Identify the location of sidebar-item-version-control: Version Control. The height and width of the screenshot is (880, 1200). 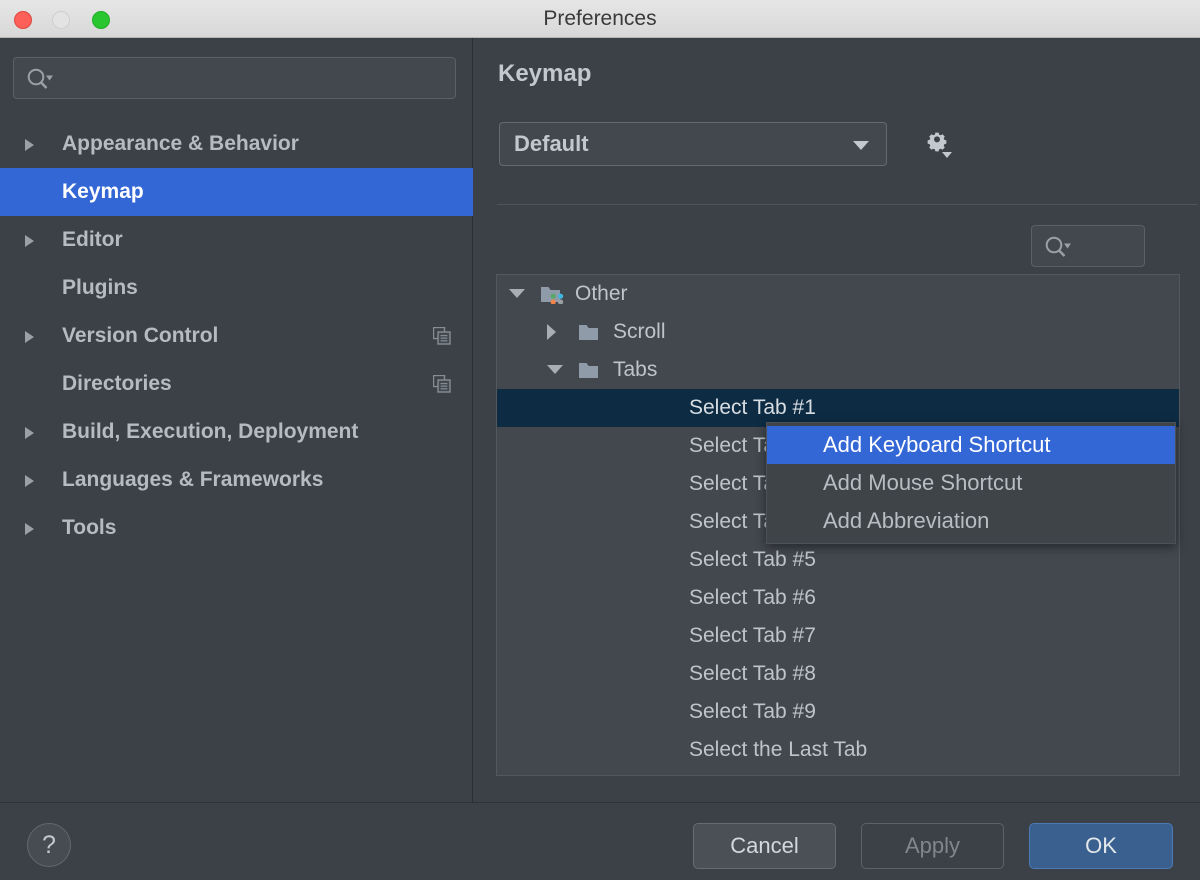
(236, 336).